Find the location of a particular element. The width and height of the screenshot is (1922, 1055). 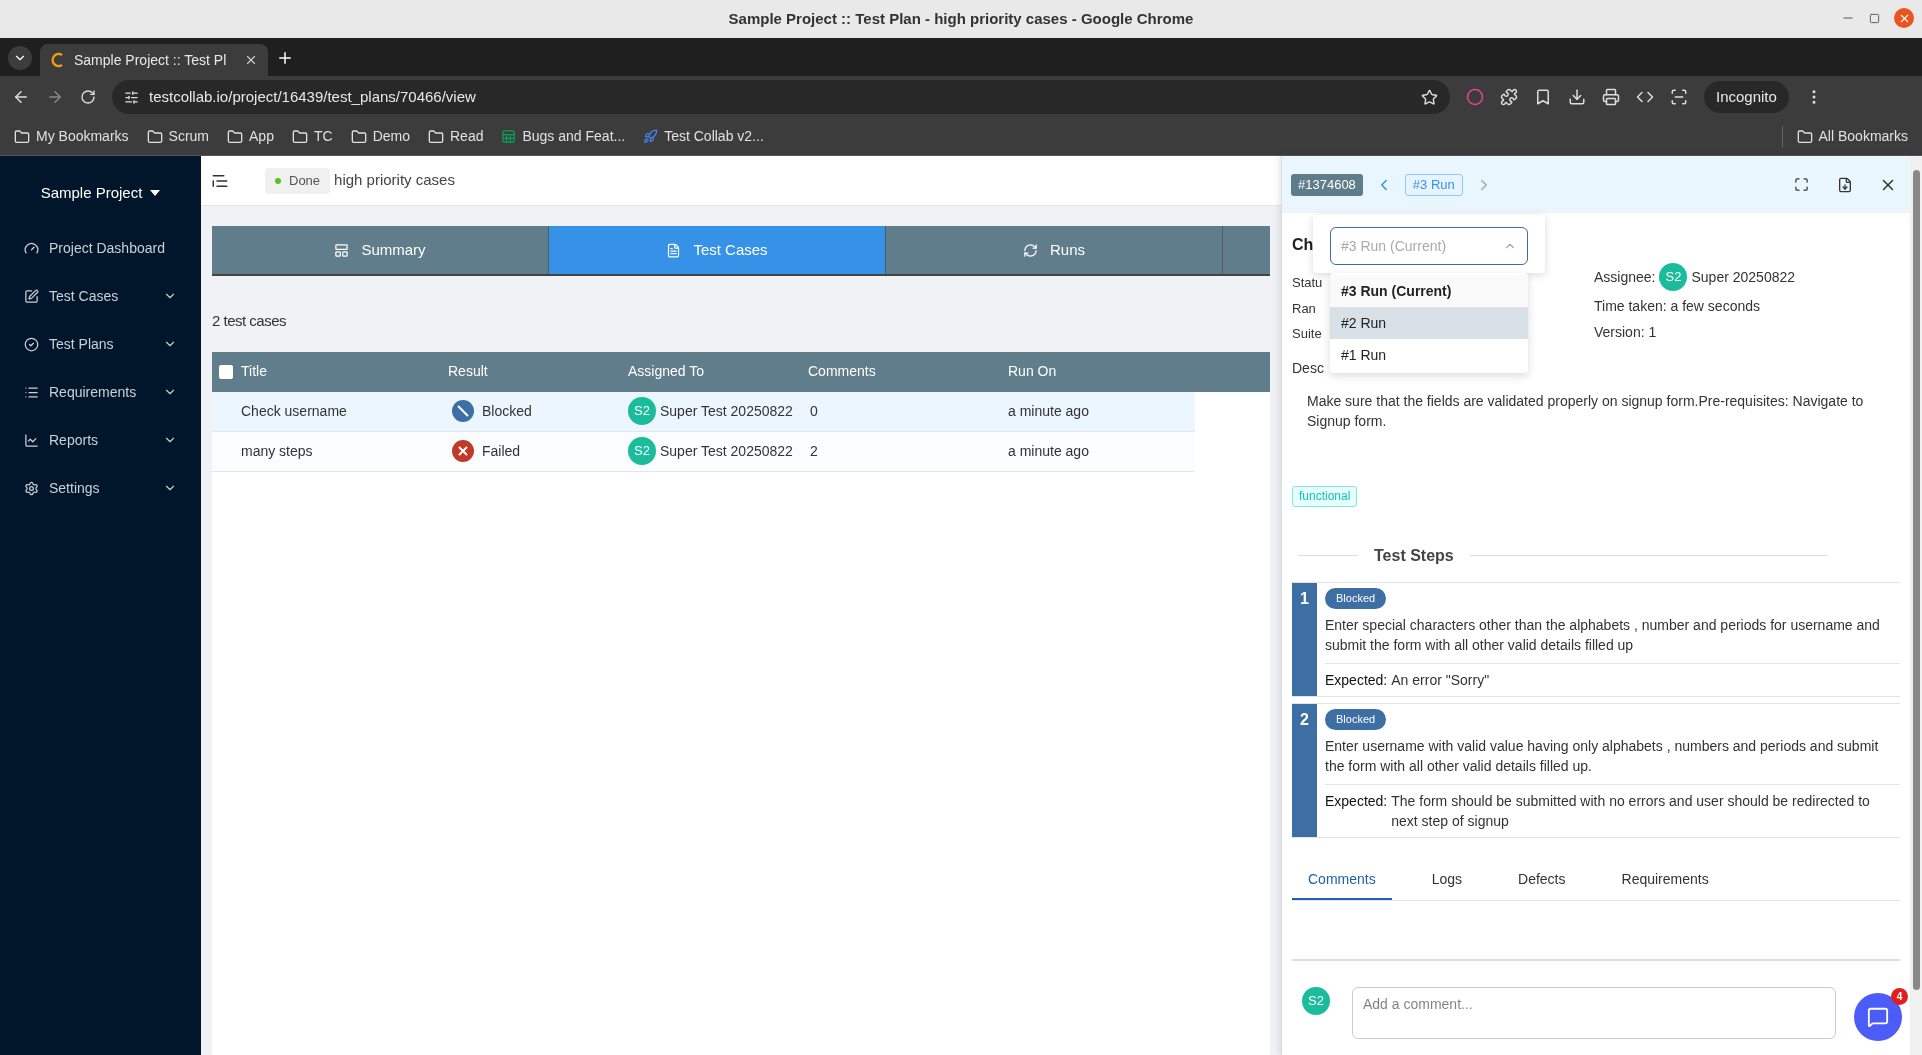

table-row: Check username Blocked S2 Super Test 20250822 0 a minute ago is located at coordinates (703, 411).